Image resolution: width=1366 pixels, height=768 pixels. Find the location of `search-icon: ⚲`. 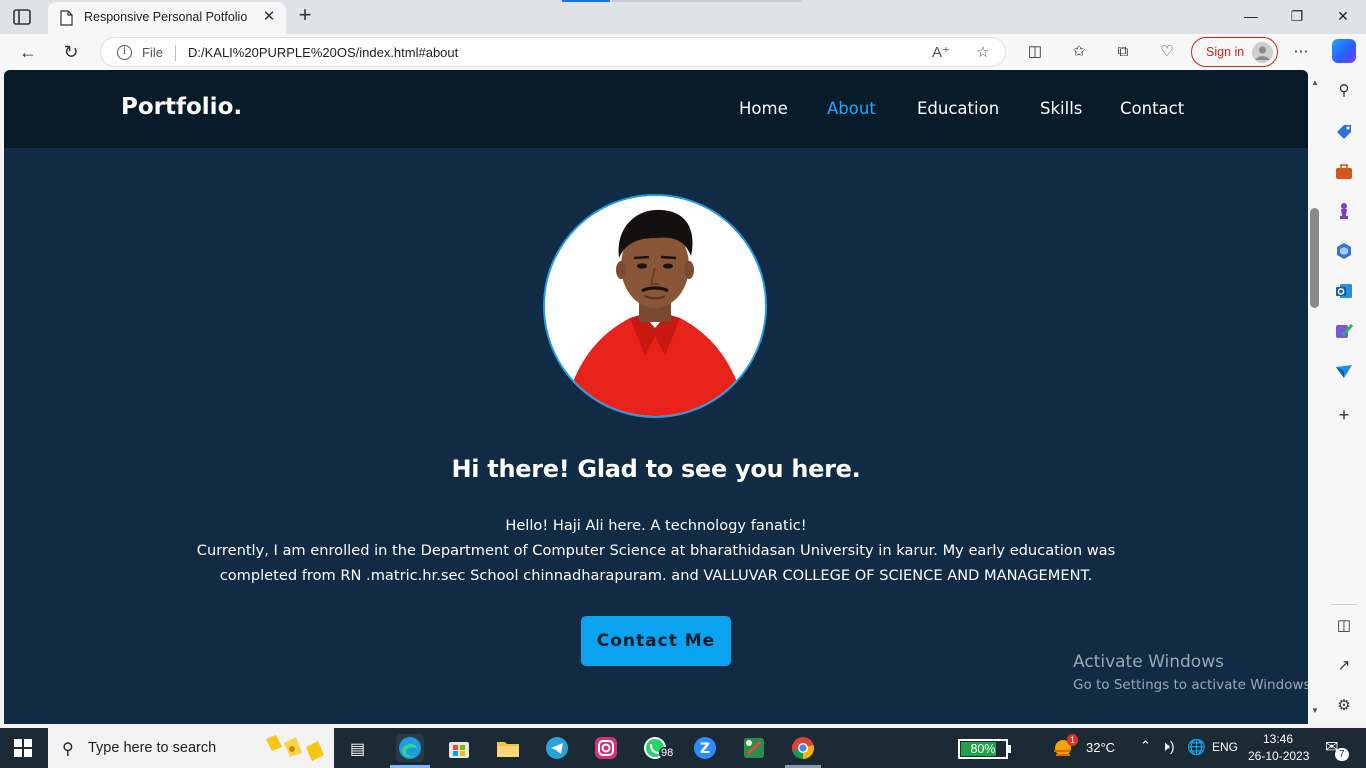

search-icon: ⚲ is located at coordinates (68, 749).